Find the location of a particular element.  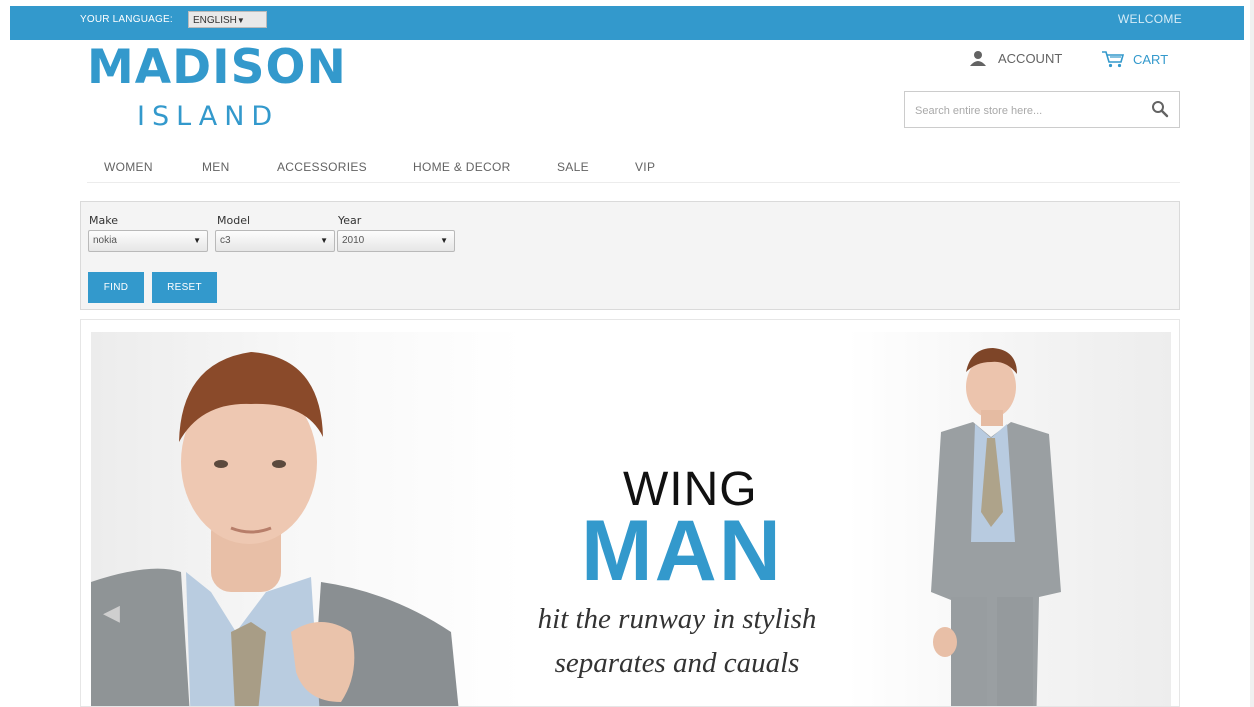

cart-label: CART is located at coordinates (1151, 59).